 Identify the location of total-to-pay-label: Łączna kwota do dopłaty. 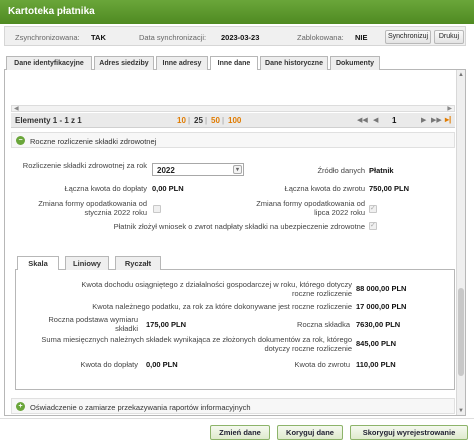
(105, 188).